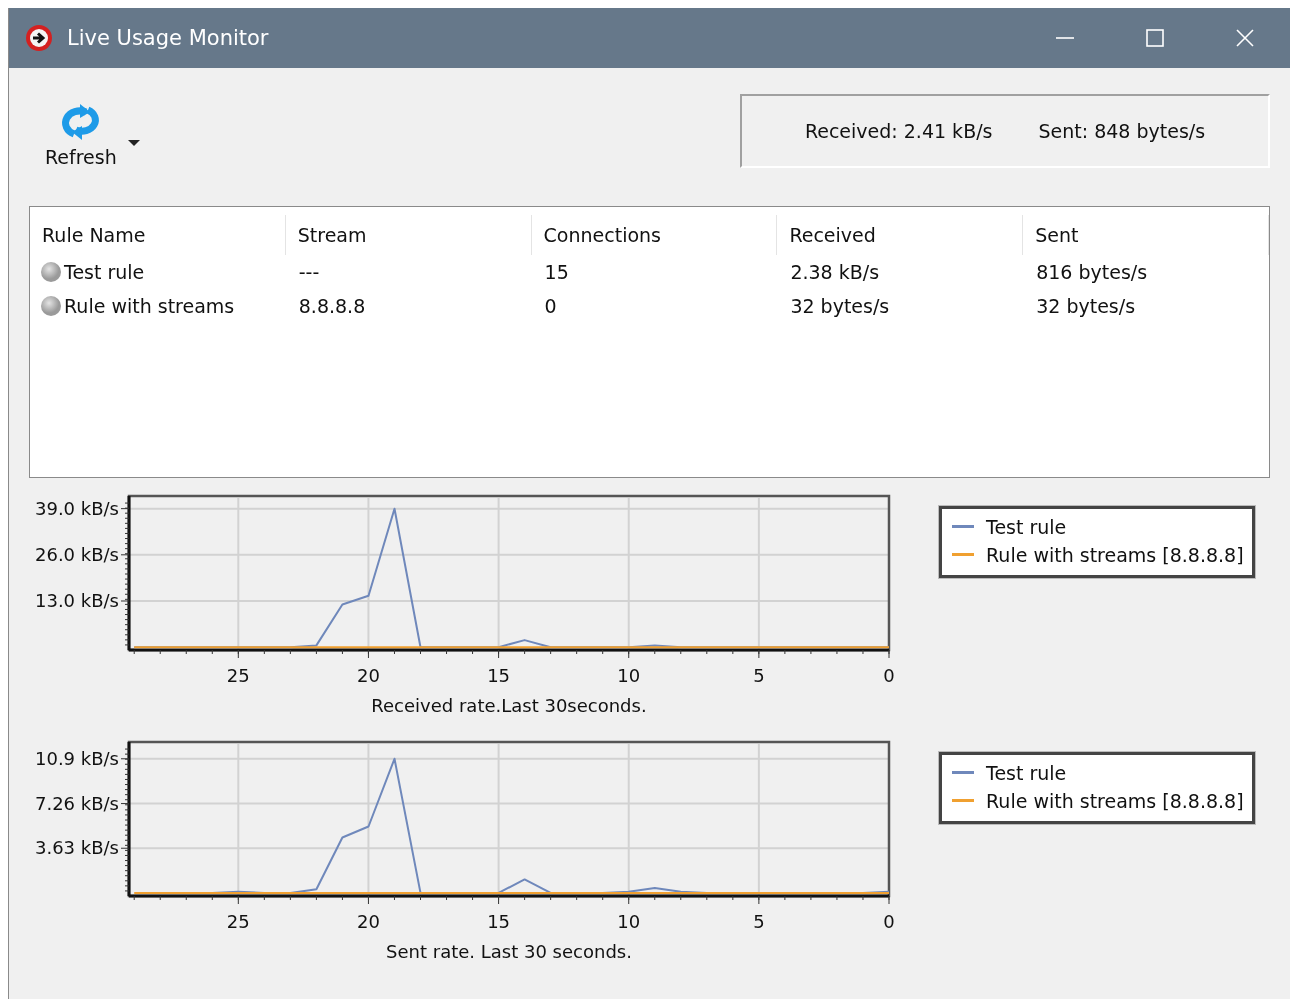 The height and width of the screenshot is (999, 1290). What do you see at coordinates (168, 38) in the screenshot?
I see `window-title: Live Usage Monitor` at bounding box center [168, 38].